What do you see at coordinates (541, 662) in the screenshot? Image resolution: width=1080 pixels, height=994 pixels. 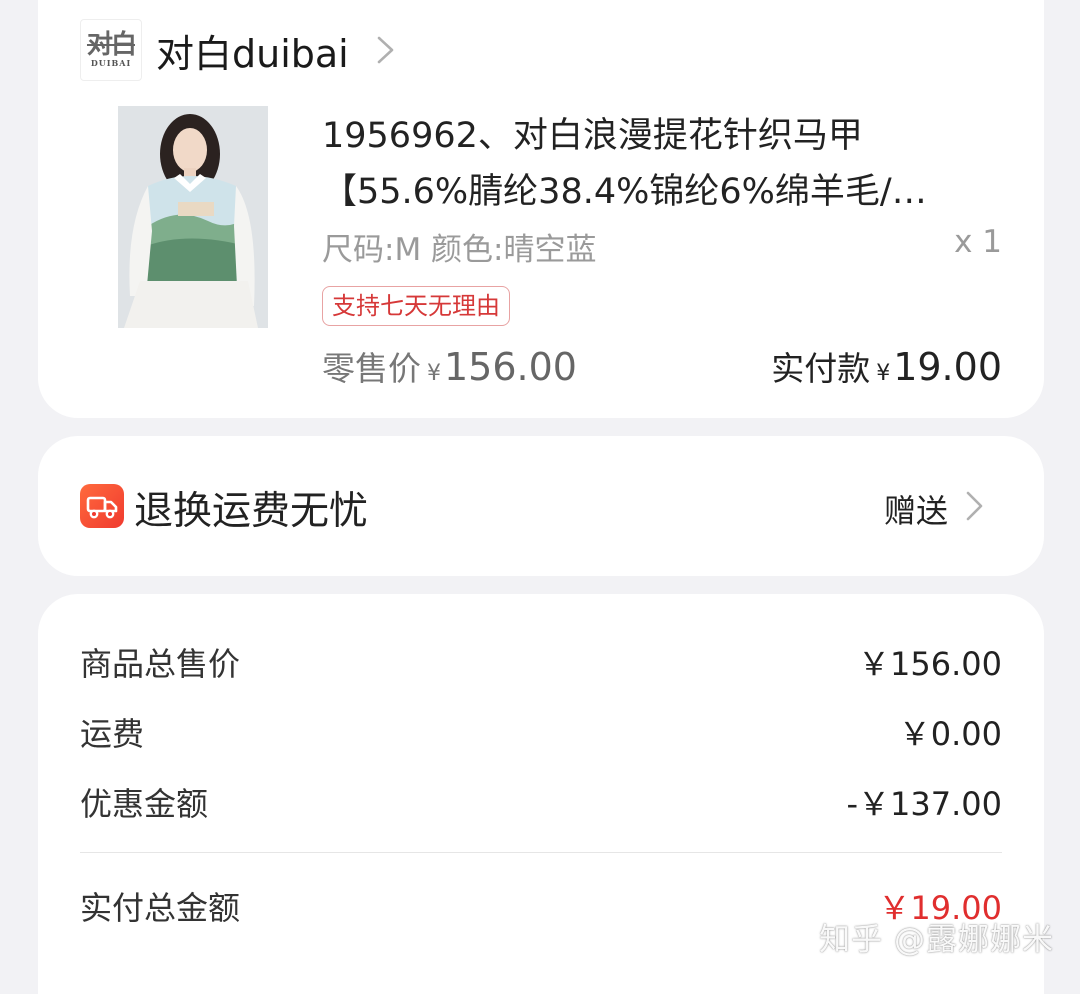 I see `summary-row-total-price: 商品总售价 ￥156.00` at bounding box center [541, 662].